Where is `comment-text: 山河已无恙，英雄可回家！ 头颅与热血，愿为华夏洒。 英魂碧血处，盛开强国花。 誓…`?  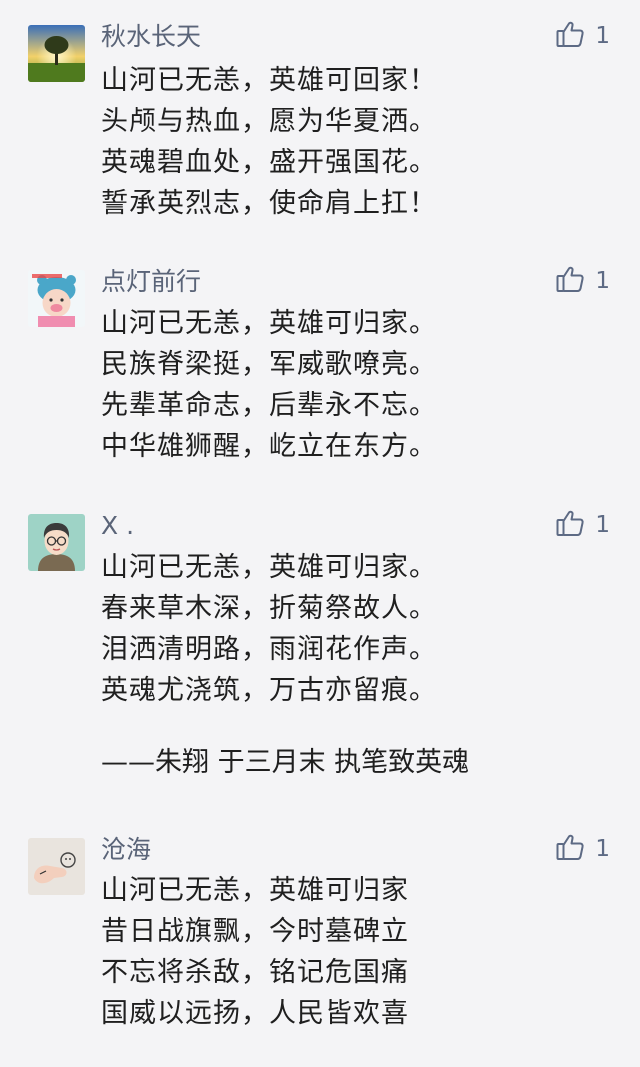 comment-text: 山河已无恙，英雄可回家！ 头颅与热血，愿为华夏洒。 英魂碧血处，盛开强国花。 誓… is located at coordinates (269, 142).